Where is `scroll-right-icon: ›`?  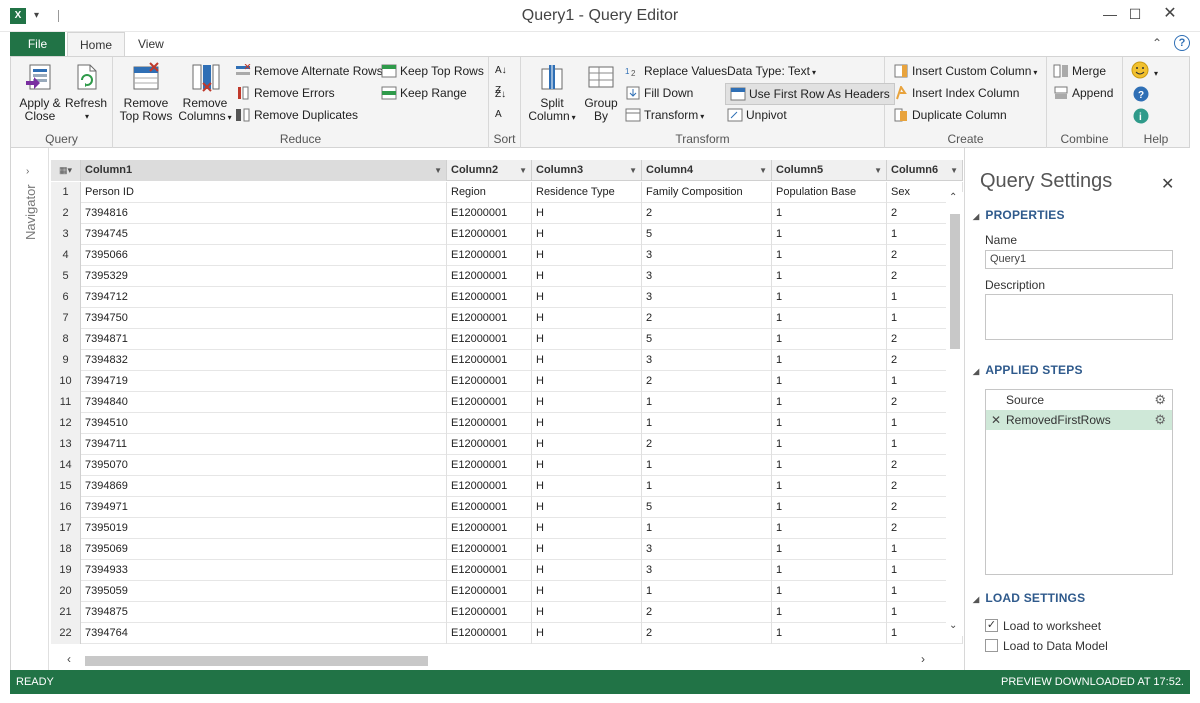
scroll-right-icon: › is located at coordinates (923, 659).